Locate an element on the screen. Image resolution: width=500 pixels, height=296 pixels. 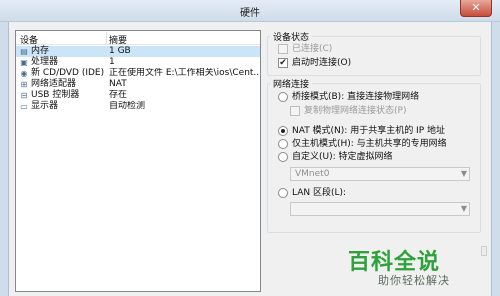
nat-label: NAT 模式(N): 用于共享主机的 IP 地址 is located at coordinates (369, 131).